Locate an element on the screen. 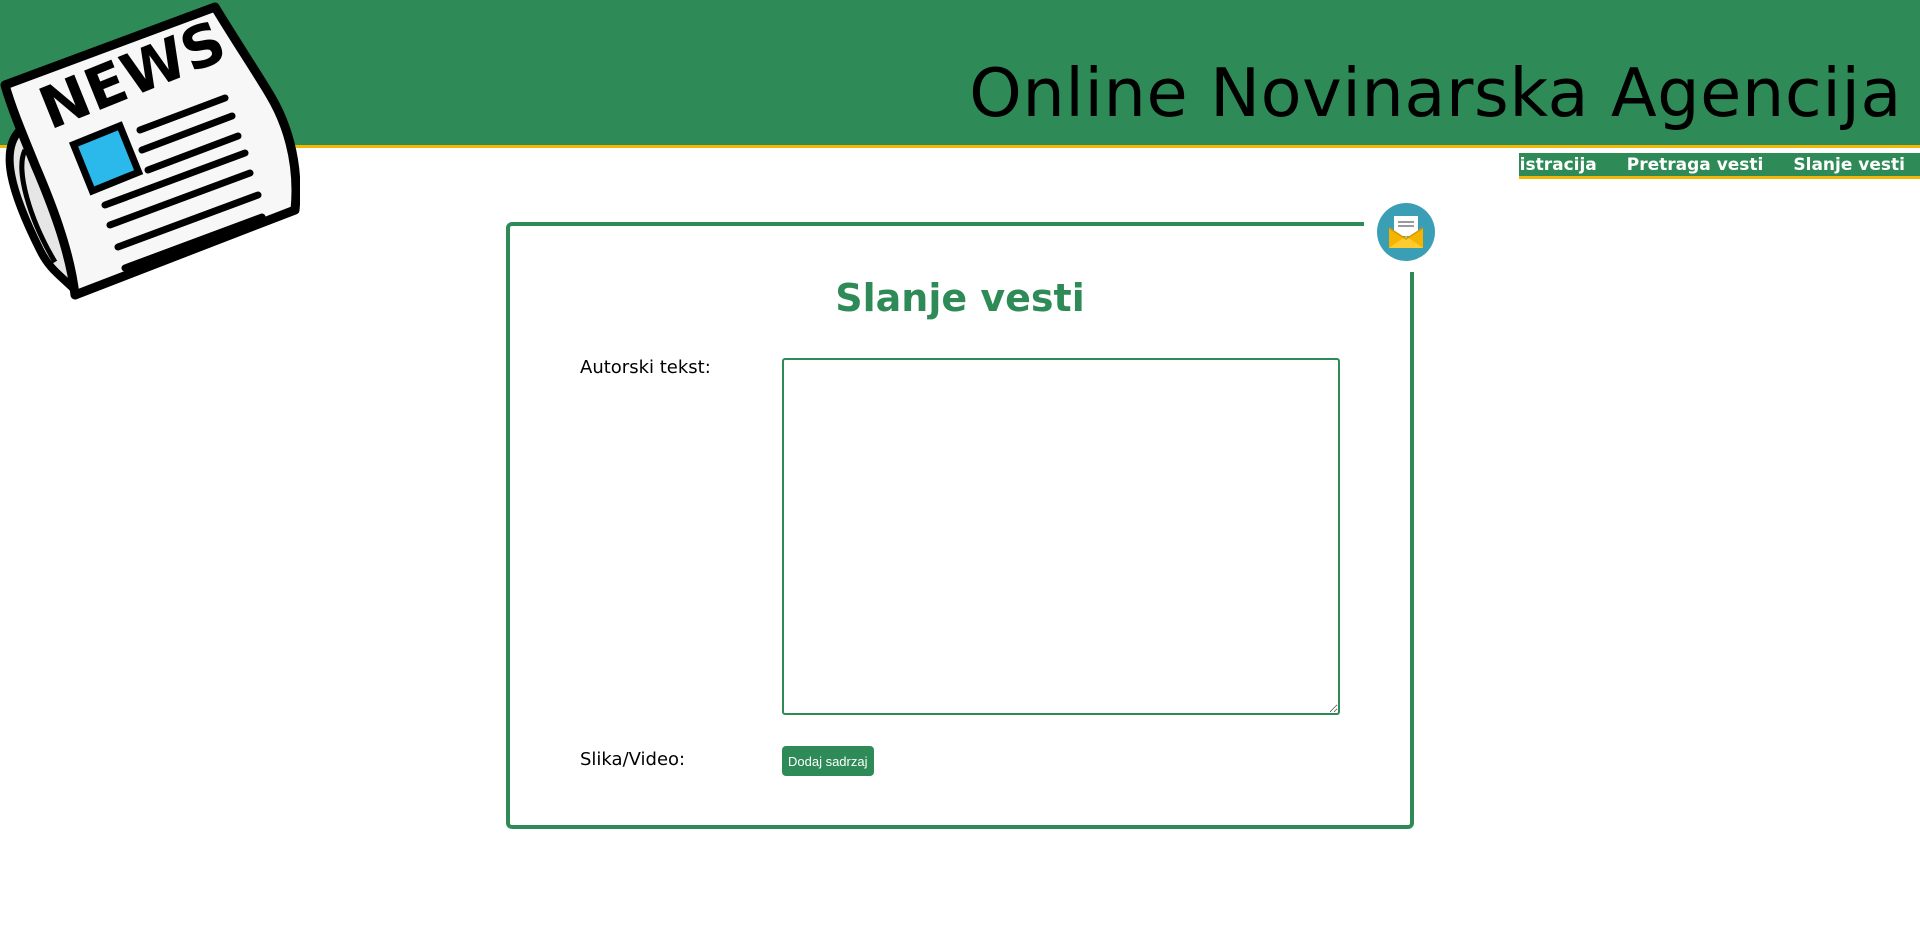 This screenshot has height=941, width=1920. author-text-label: Autorski tekst: is located at coordinates (645, 367).